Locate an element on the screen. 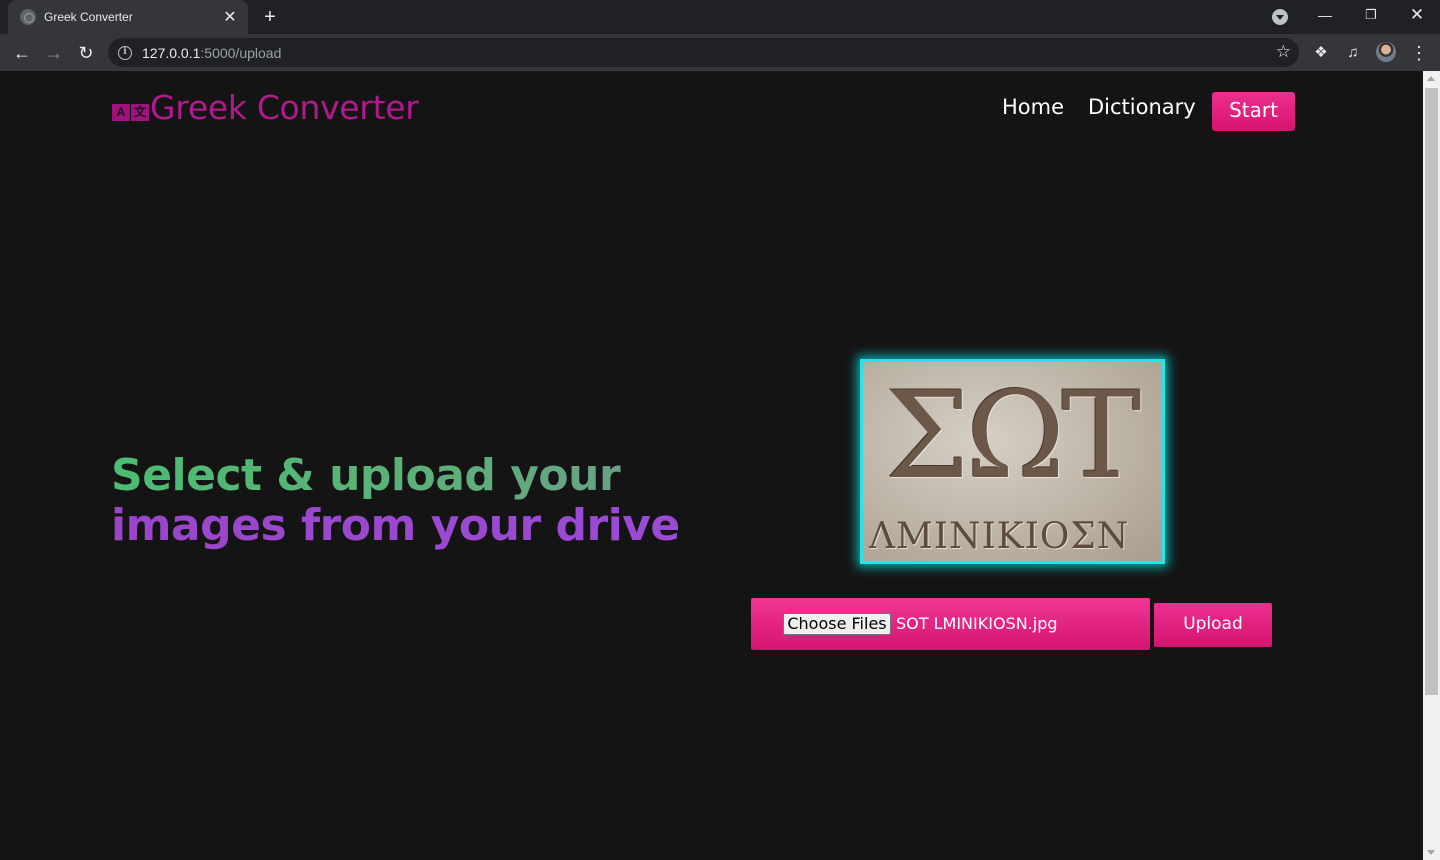 This screenshot has height=860, width=1440. tab-search-icon is located at coordinates (1280, 17).